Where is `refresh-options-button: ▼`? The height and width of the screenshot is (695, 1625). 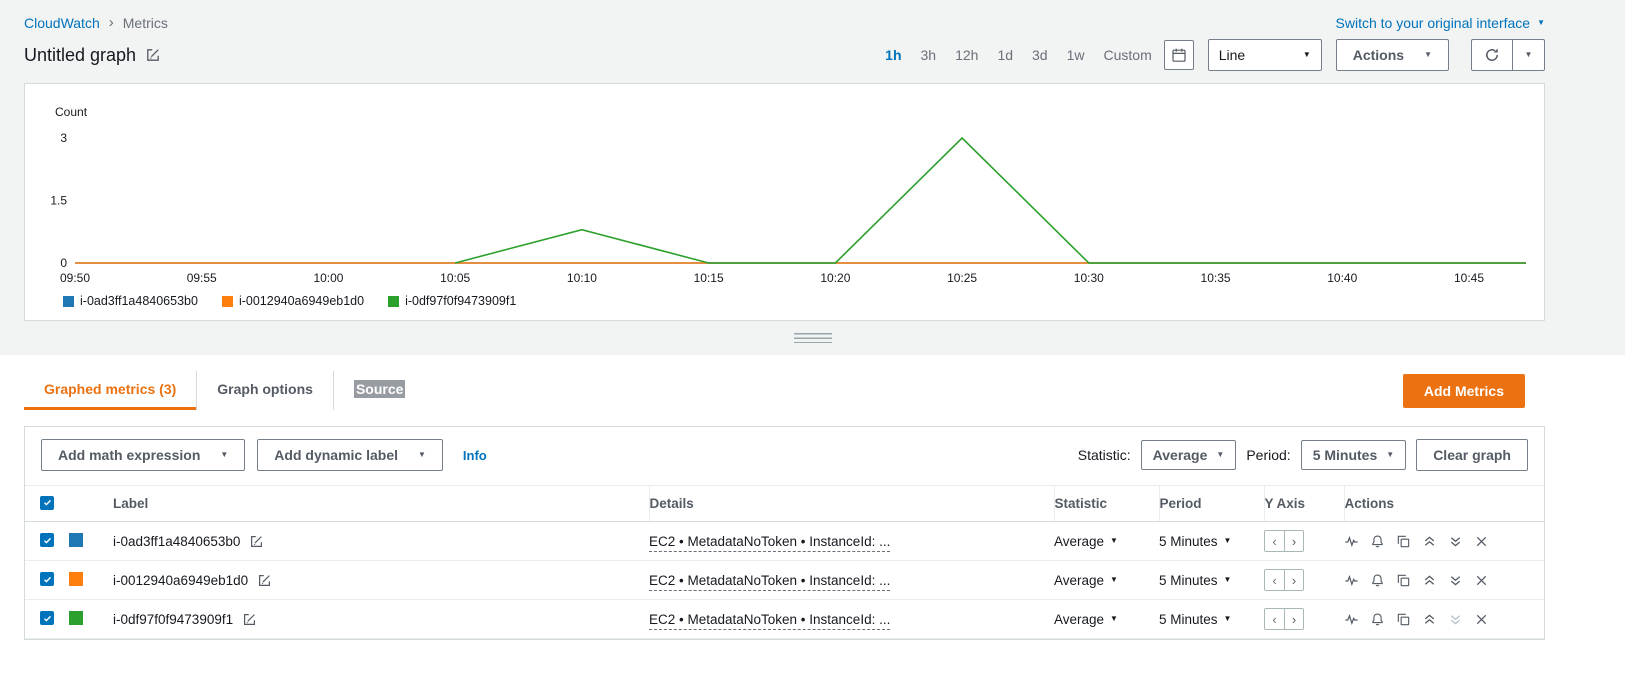 refresh-options-button: ▼ is located at coordinates (1529, 55).